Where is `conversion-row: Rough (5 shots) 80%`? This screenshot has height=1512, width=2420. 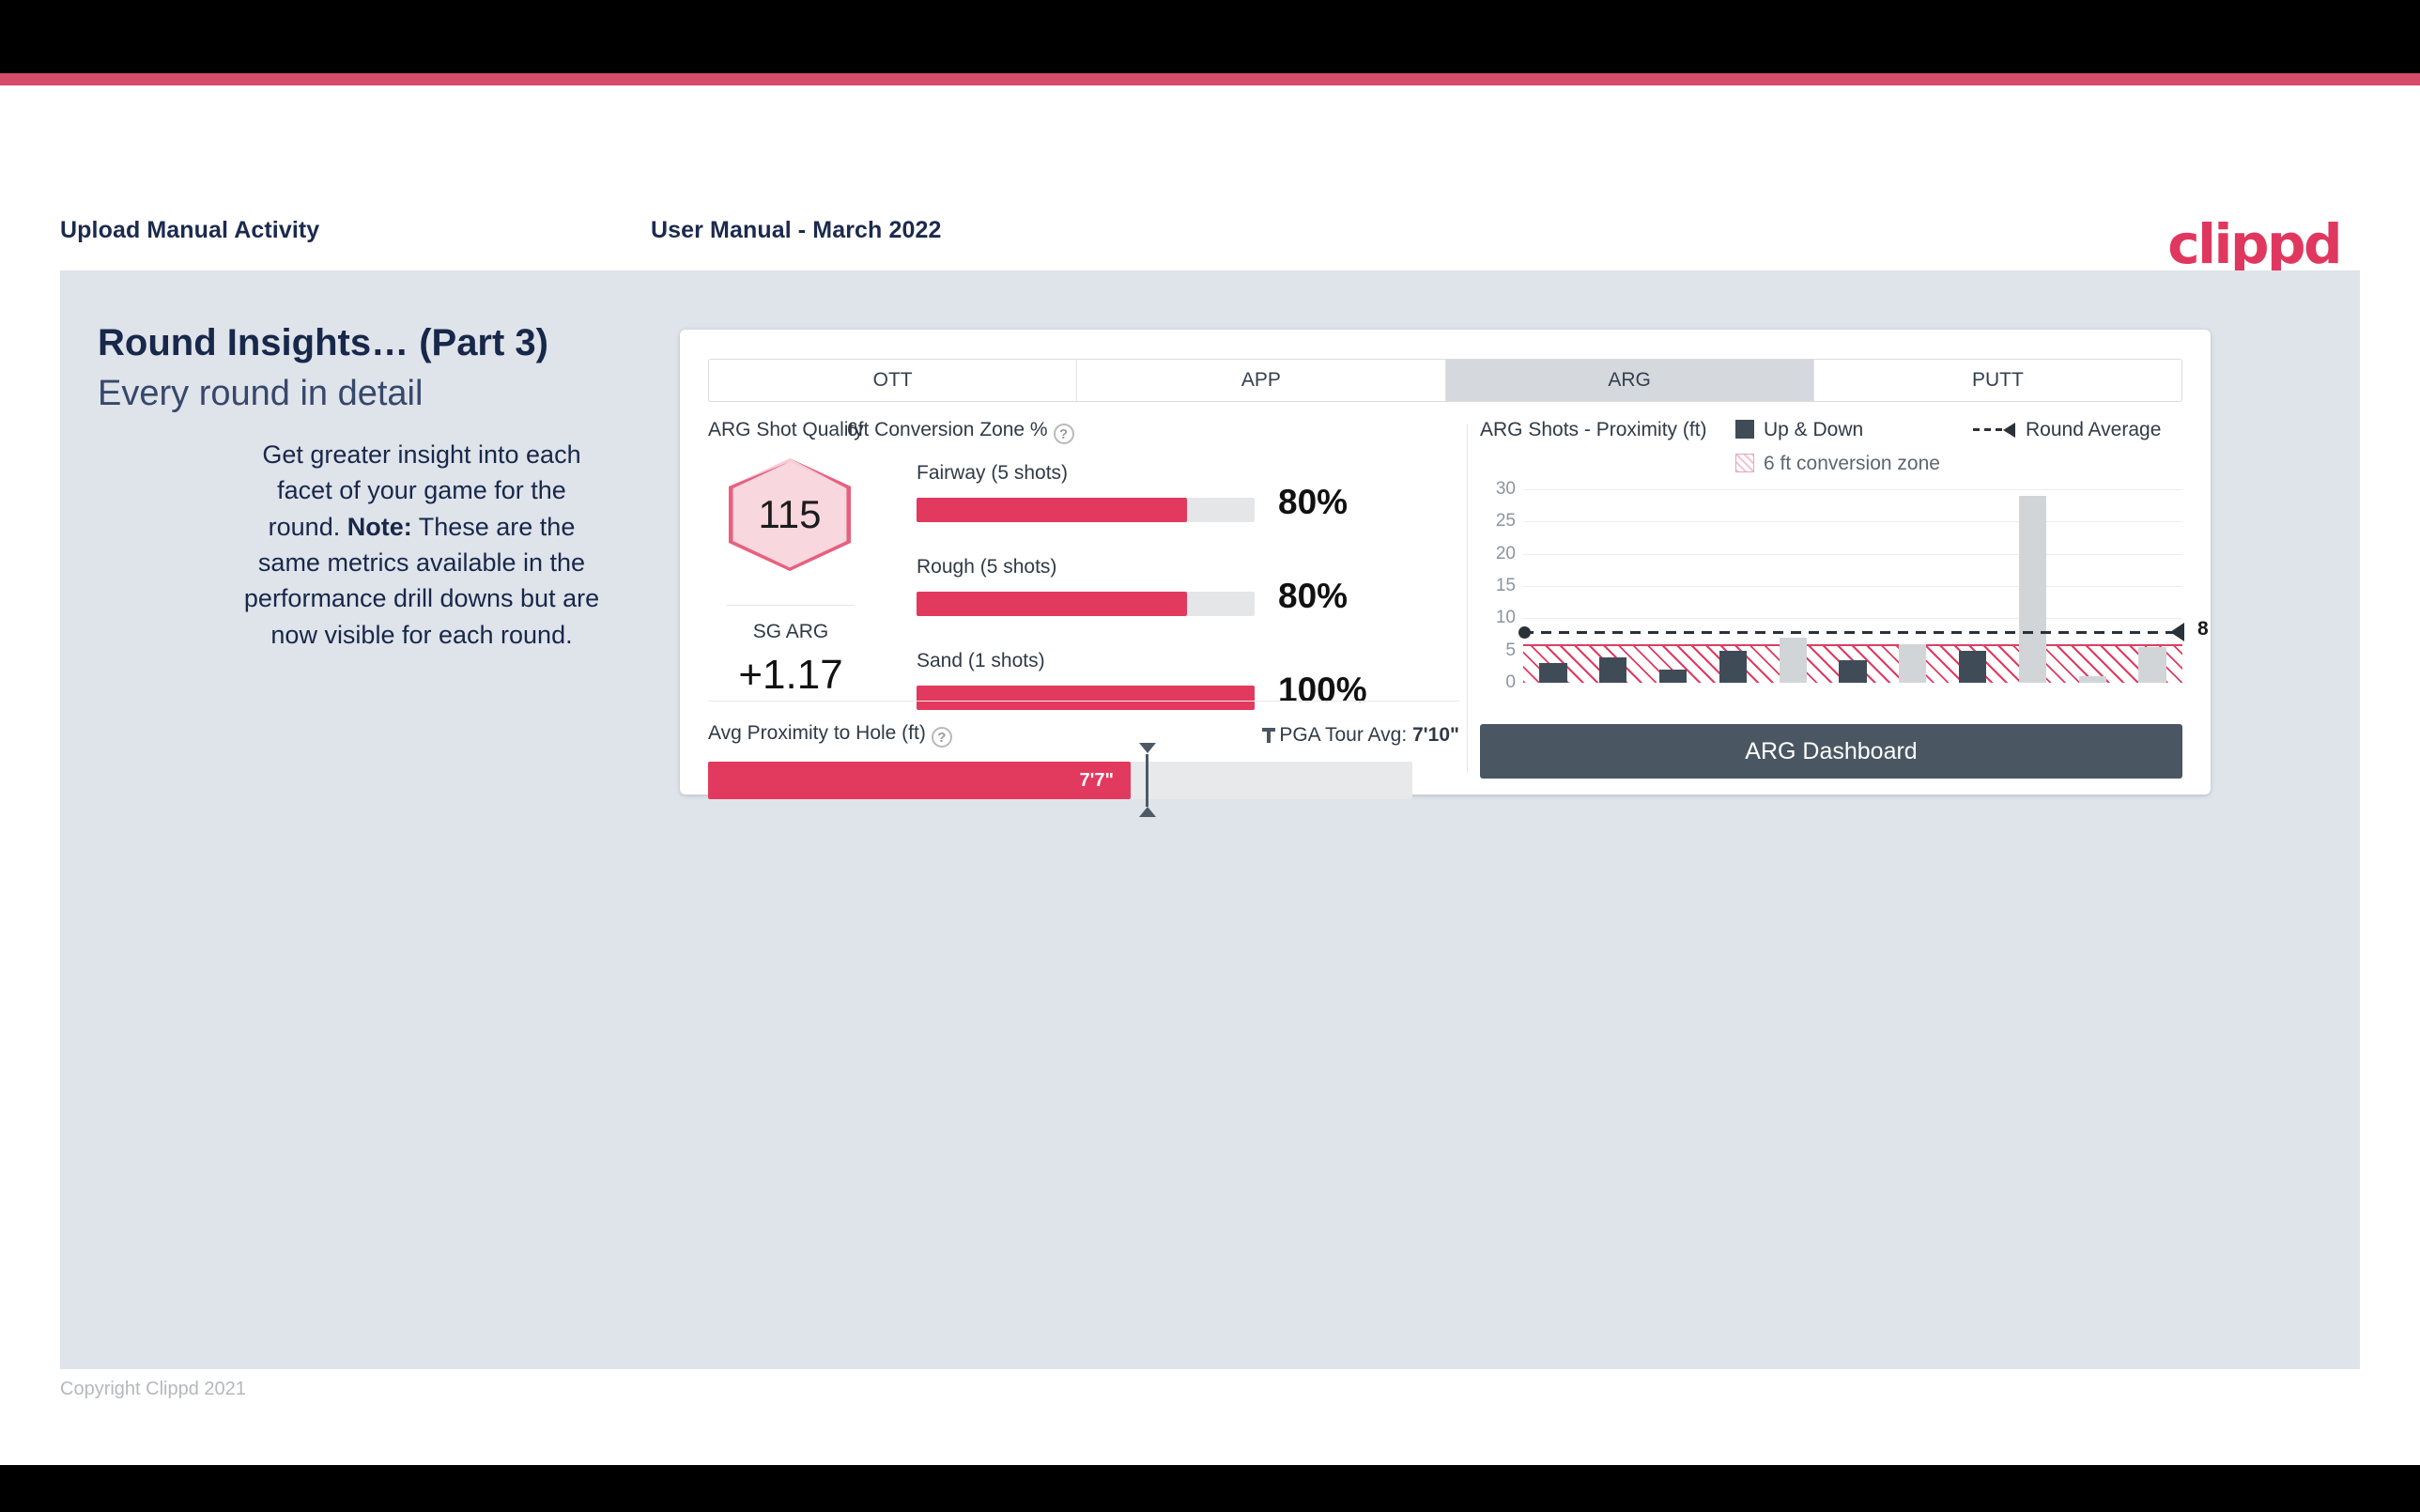
conversion-row: Rough (5 shots) 80% is located at coordinates (1189, 603).